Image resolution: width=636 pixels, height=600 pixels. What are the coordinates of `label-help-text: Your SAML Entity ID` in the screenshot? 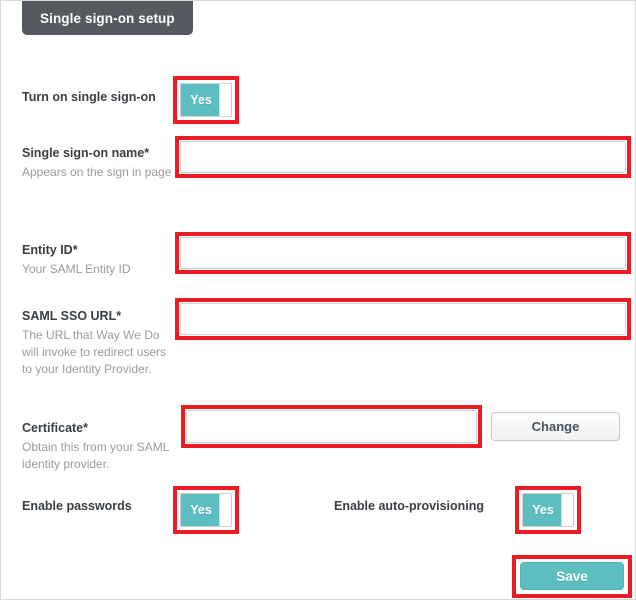 It's located at (76, 269).